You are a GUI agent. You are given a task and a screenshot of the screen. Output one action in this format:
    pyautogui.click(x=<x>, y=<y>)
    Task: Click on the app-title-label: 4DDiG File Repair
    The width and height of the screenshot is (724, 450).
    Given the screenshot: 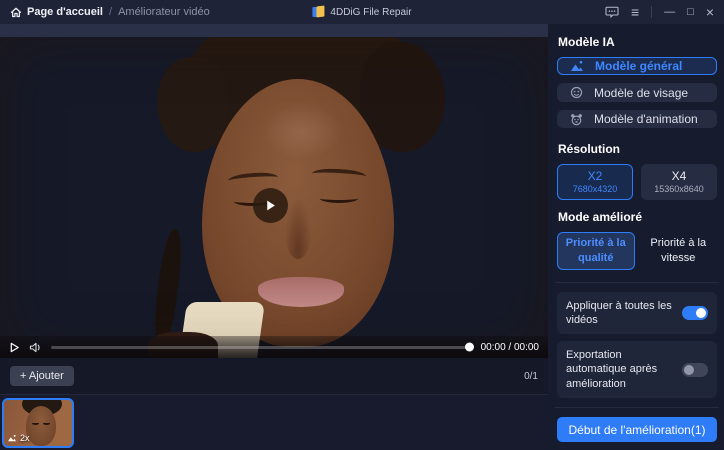 What is the action you would take?
    pyautogui.click(x=371, y=12)
    